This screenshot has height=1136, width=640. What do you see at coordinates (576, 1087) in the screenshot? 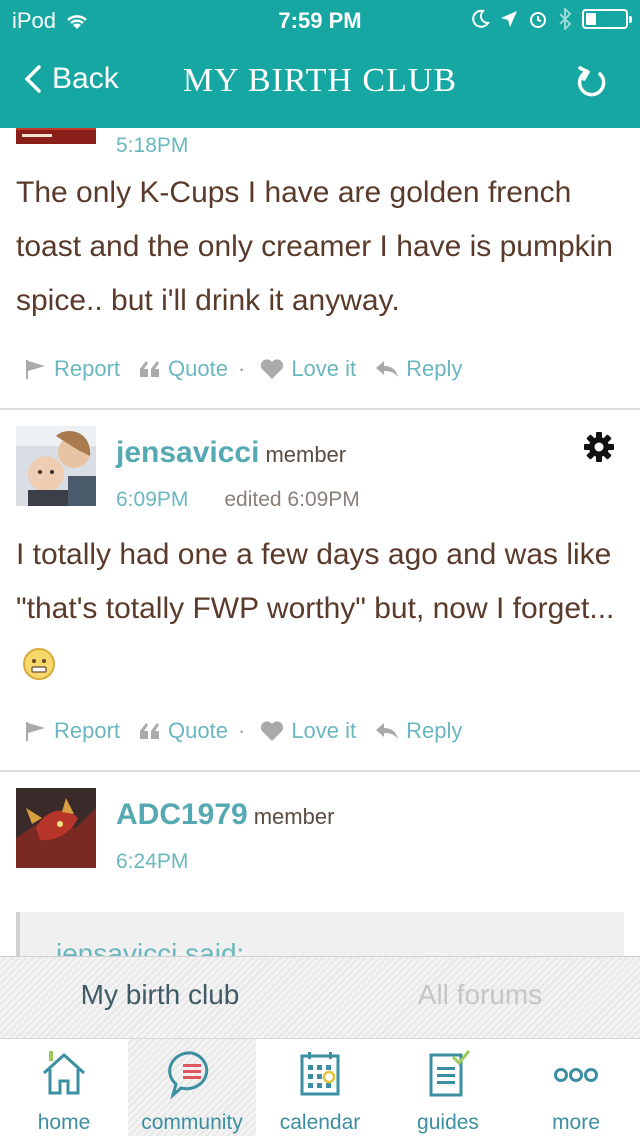
I see `tab-more: more` at bounding box center [576, 1087].